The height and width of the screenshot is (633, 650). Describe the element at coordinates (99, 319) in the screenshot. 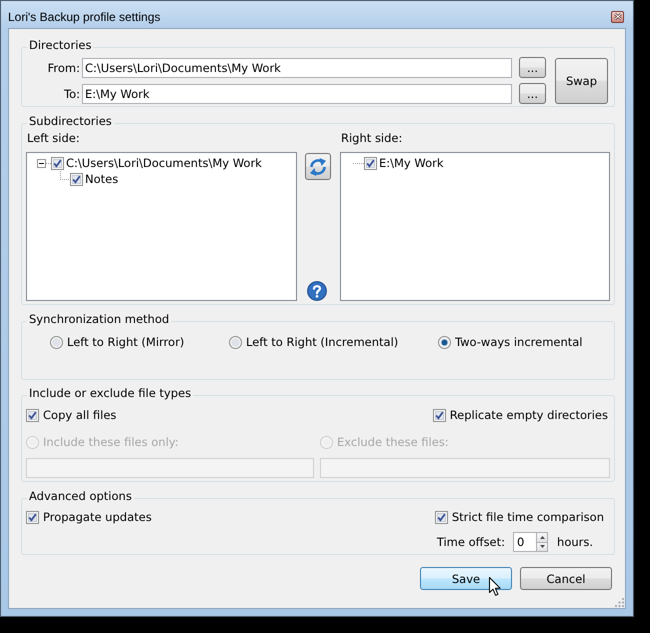

I see `group-title: Synchronization method` at that location.